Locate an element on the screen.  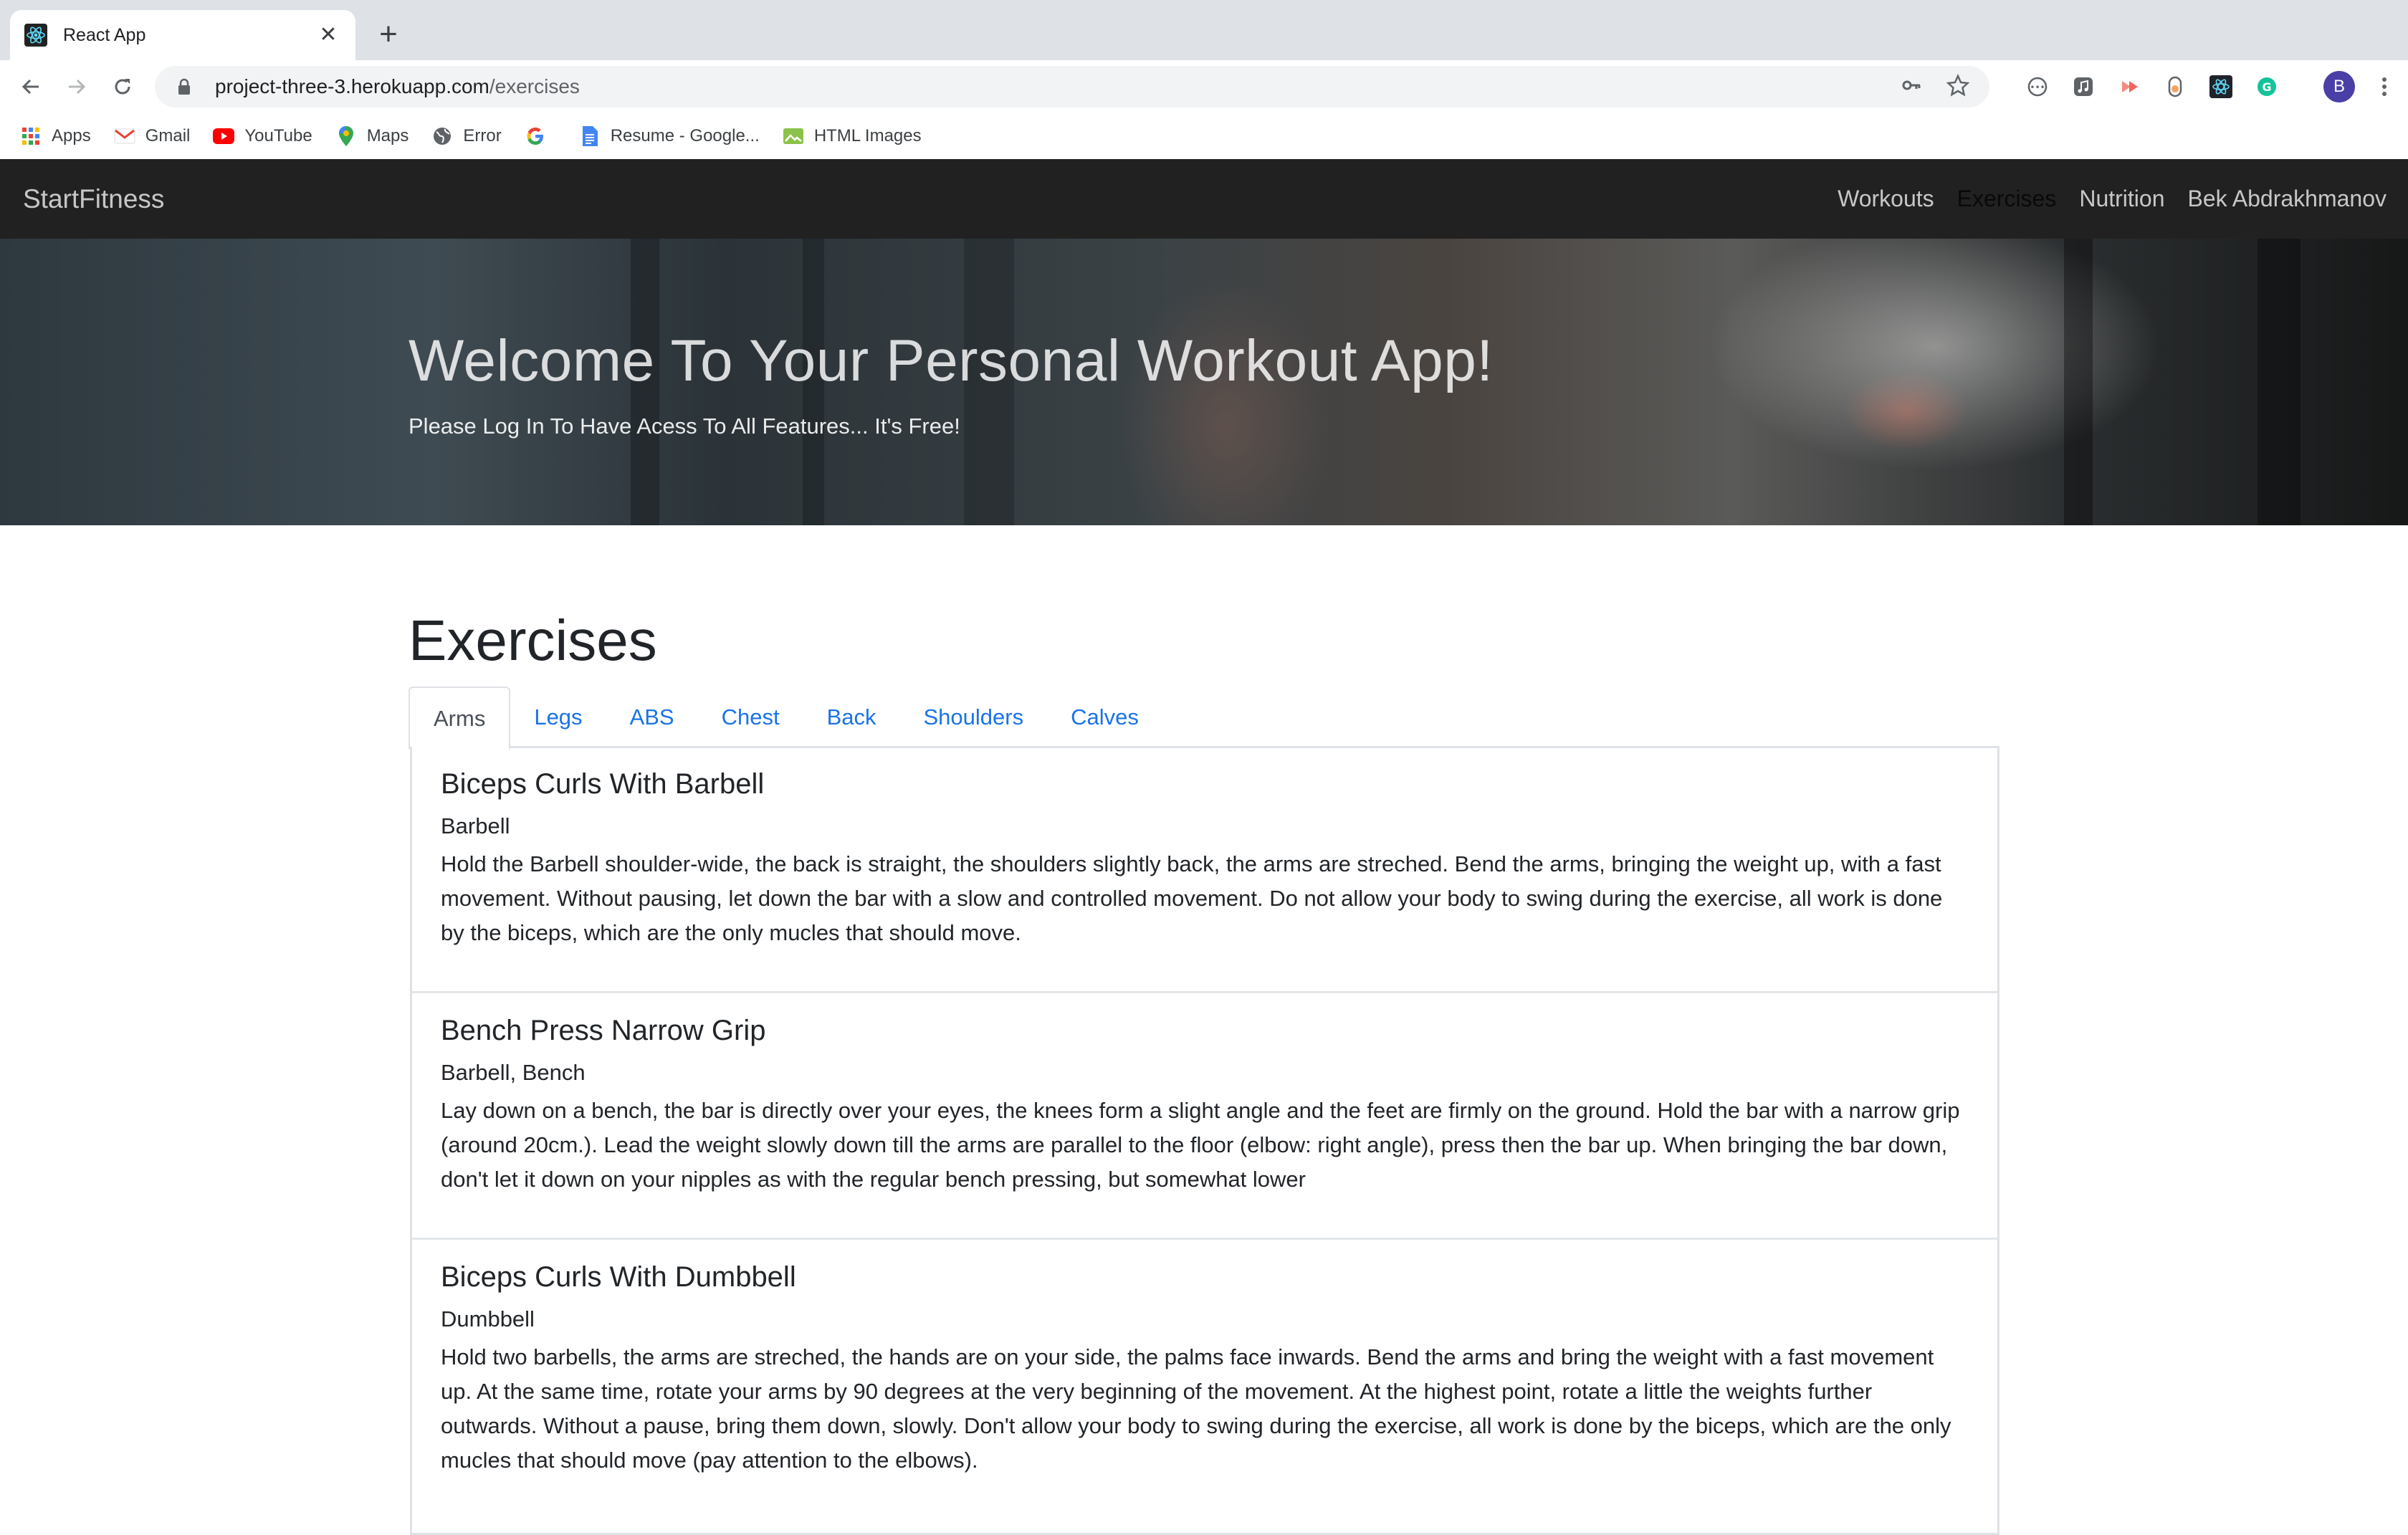
bookmark-error: Error is located at coordinates (466, 136).